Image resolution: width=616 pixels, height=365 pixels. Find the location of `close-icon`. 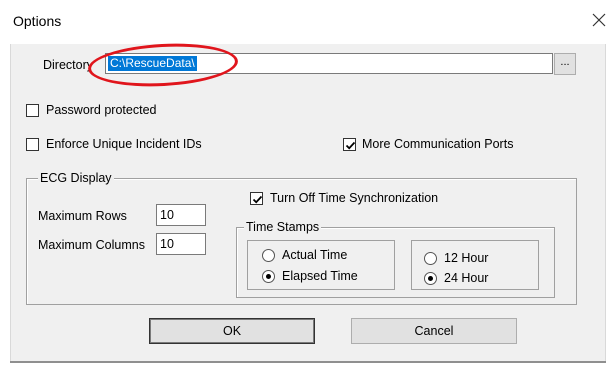

close-icon is located at coordinates (599, 20).